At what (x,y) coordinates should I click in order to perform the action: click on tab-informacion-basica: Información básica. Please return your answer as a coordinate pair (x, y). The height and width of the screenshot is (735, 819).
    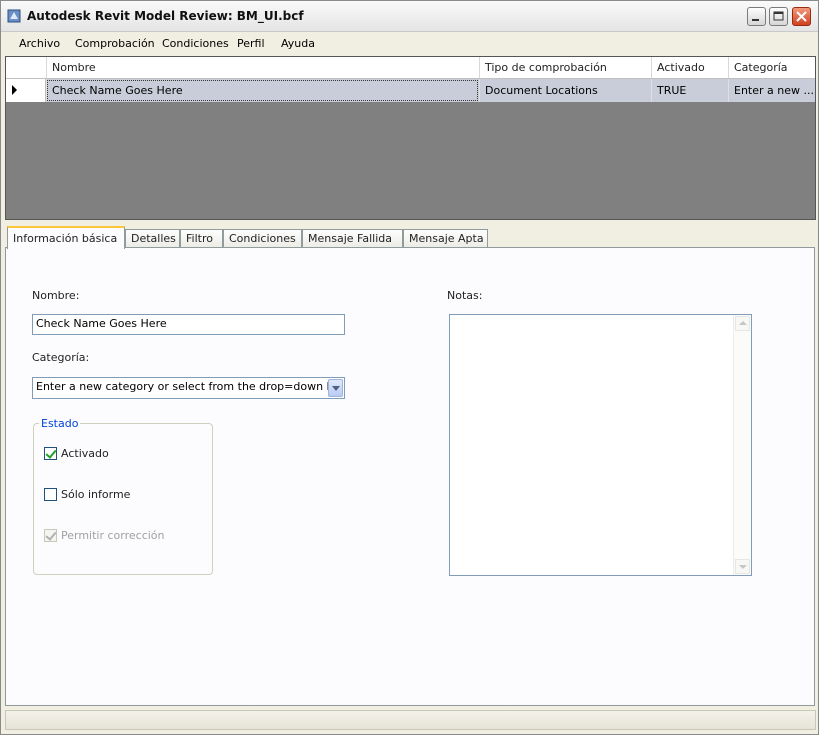
    Looking at the image, I should click on (66, 237).